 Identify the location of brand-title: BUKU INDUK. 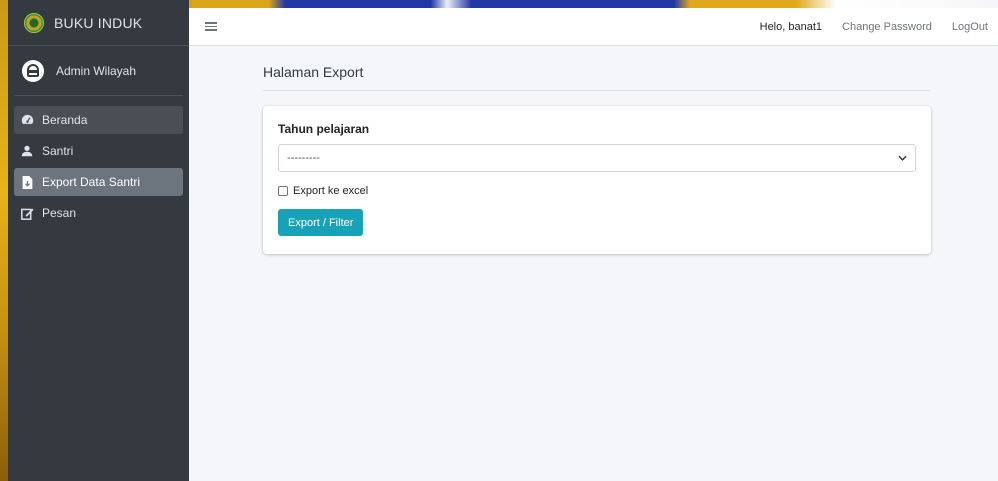
(98, 22).